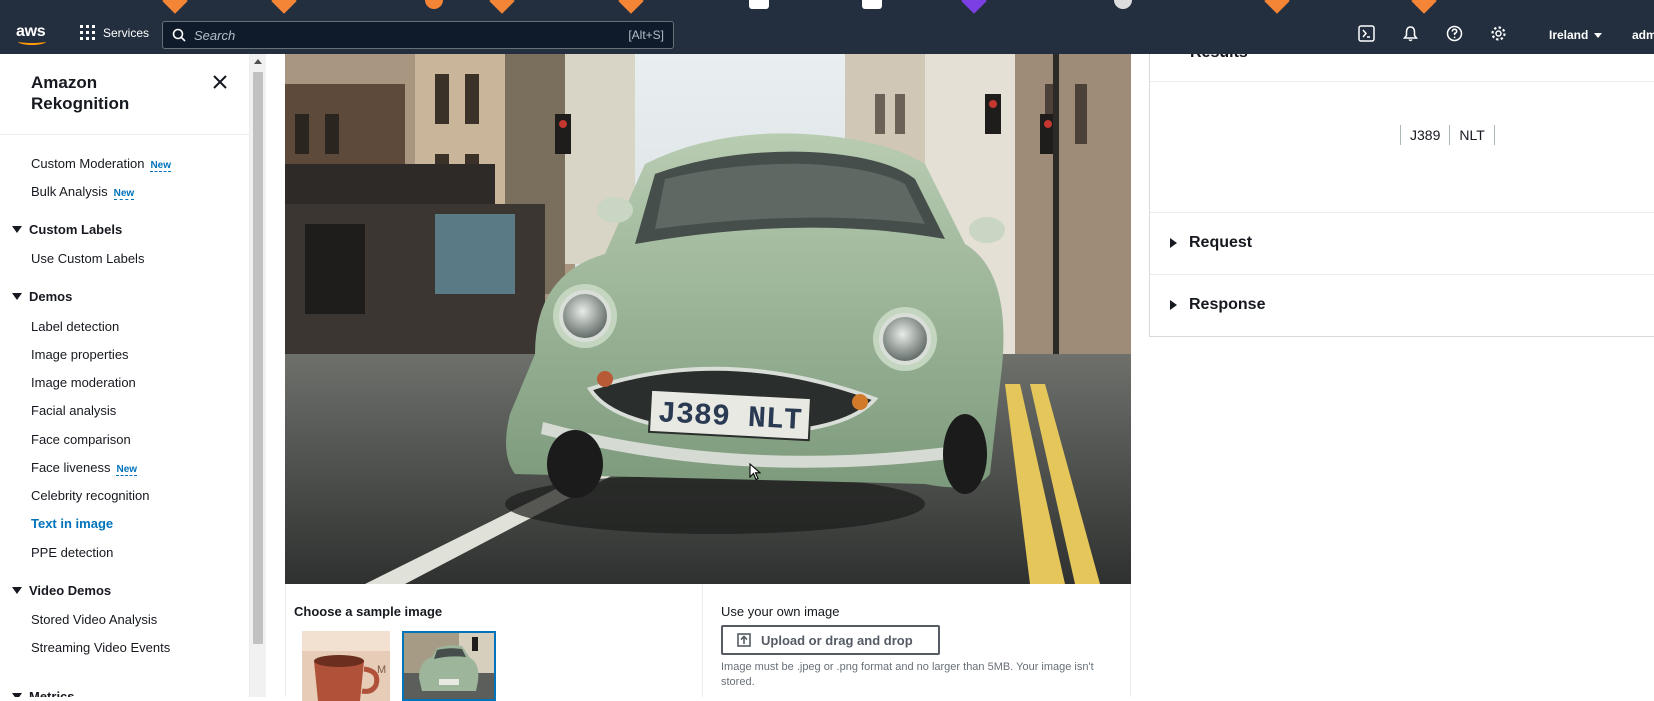 The height and width of the screenshot is (701, 1654). I want to click on response-label: Response, so click(1227, 304).